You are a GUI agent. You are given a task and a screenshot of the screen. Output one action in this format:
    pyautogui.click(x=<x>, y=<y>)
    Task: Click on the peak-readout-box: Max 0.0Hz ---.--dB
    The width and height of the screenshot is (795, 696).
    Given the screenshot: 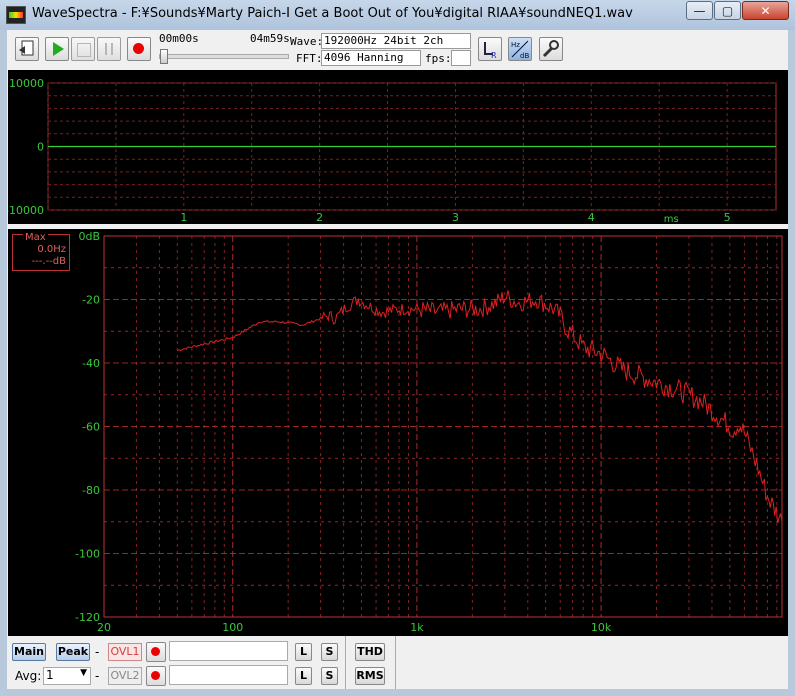 What is the action you would take?
    pyautogui.click(x=41, y=251)
    